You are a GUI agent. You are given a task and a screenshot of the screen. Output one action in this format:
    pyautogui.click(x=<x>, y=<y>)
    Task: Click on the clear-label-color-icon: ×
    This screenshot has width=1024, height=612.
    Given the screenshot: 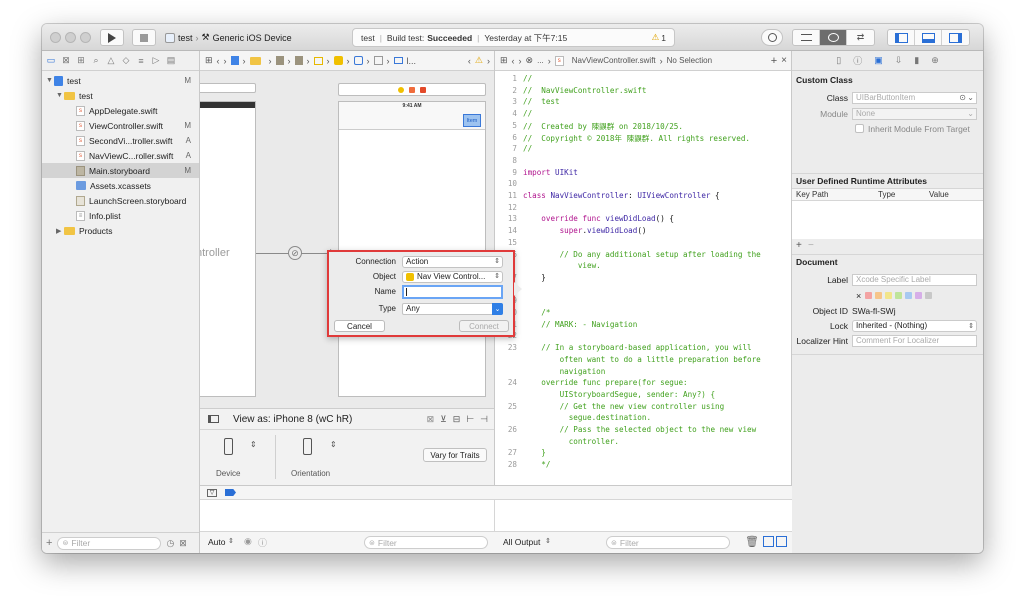 What is the action you would take?
    pyautogui.click(x=858, y=296)
    